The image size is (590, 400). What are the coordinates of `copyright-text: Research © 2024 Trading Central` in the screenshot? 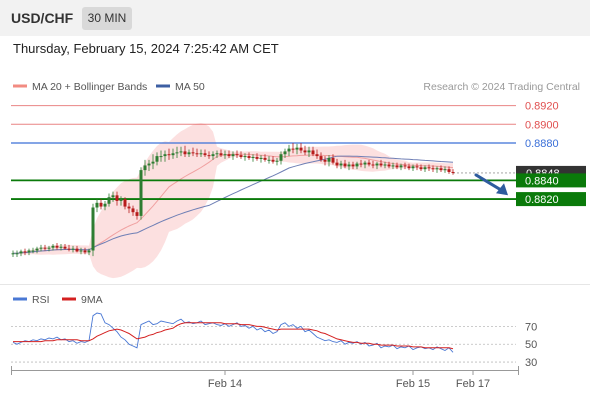 It's located at (501, 87).